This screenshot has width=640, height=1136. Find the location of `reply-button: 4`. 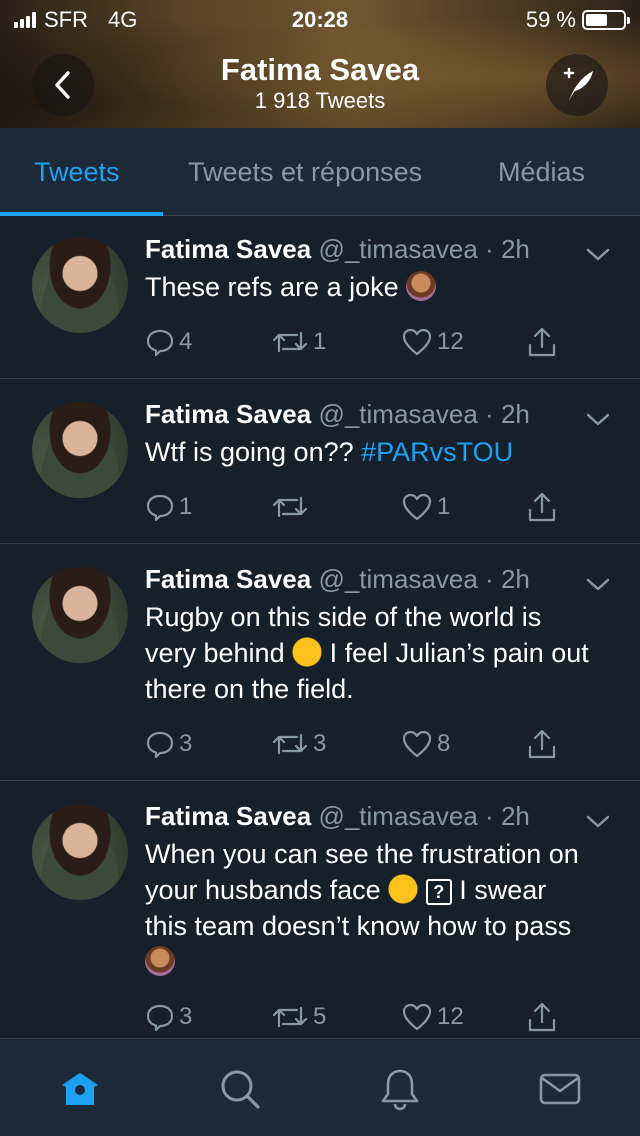

reply-button: 4 is located at coordinates (168, 342).